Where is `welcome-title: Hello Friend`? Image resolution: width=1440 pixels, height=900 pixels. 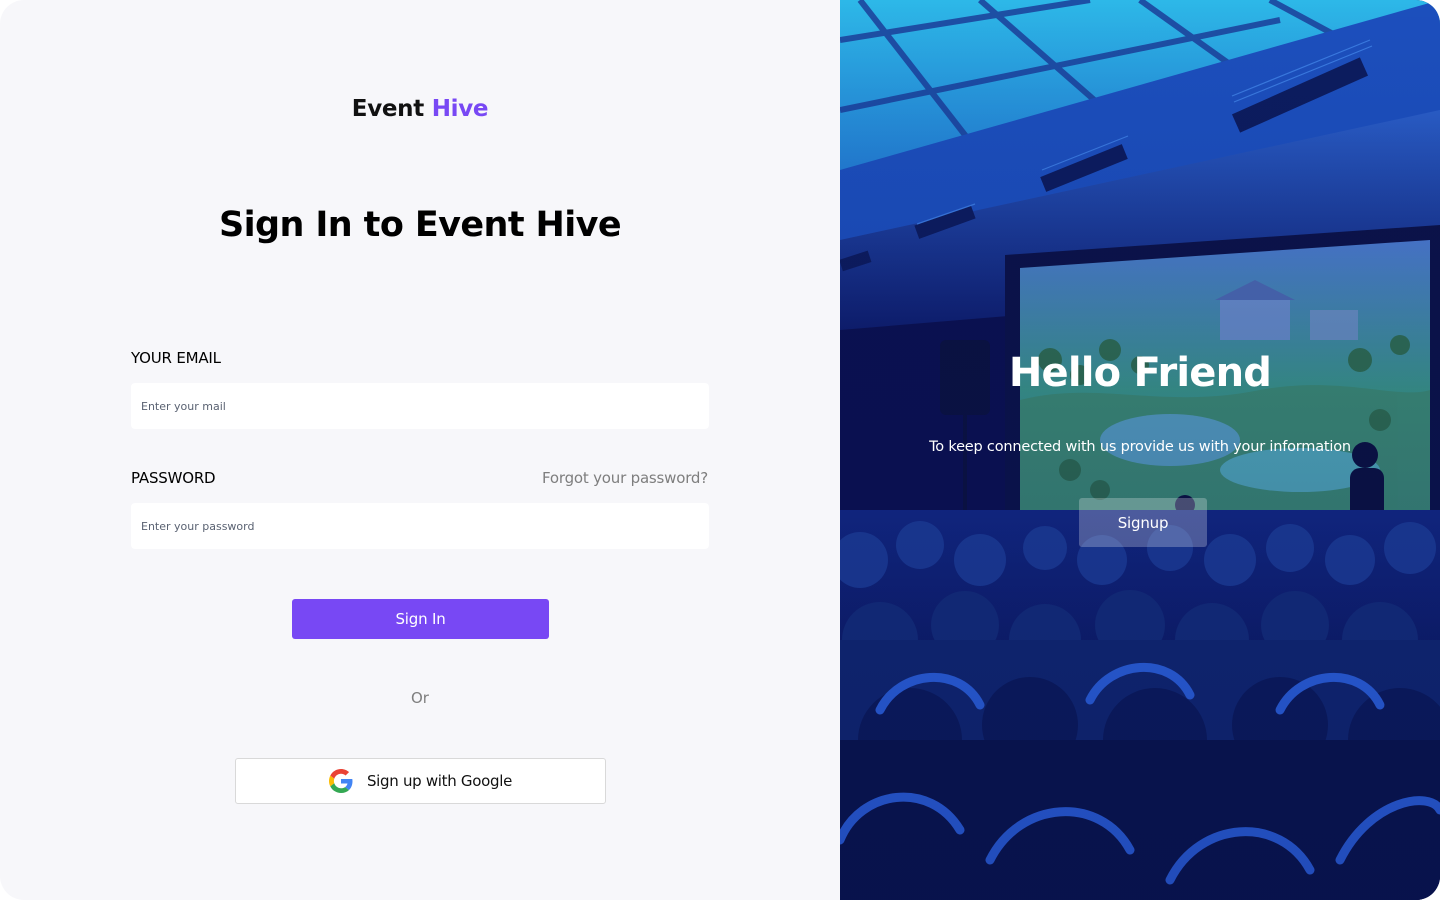 welcome-title: Hello Friend is located at coordinates (1140, 373).